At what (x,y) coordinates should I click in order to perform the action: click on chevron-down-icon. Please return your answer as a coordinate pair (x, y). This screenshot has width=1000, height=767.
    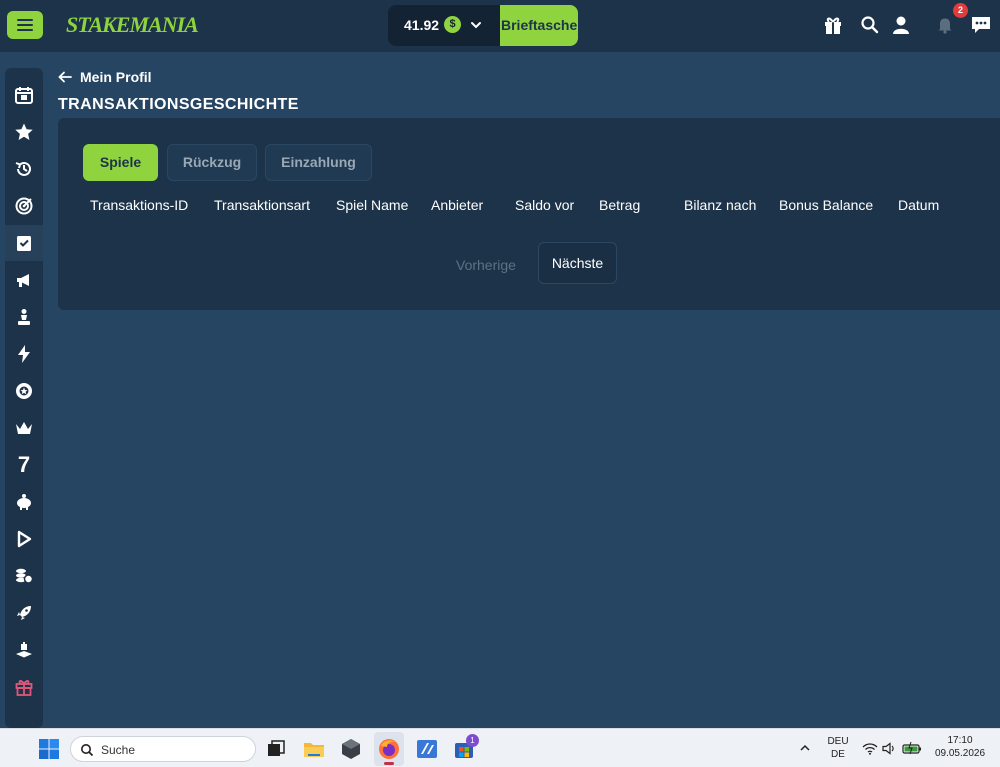
    Looking at the image, I should click on (476, 25).